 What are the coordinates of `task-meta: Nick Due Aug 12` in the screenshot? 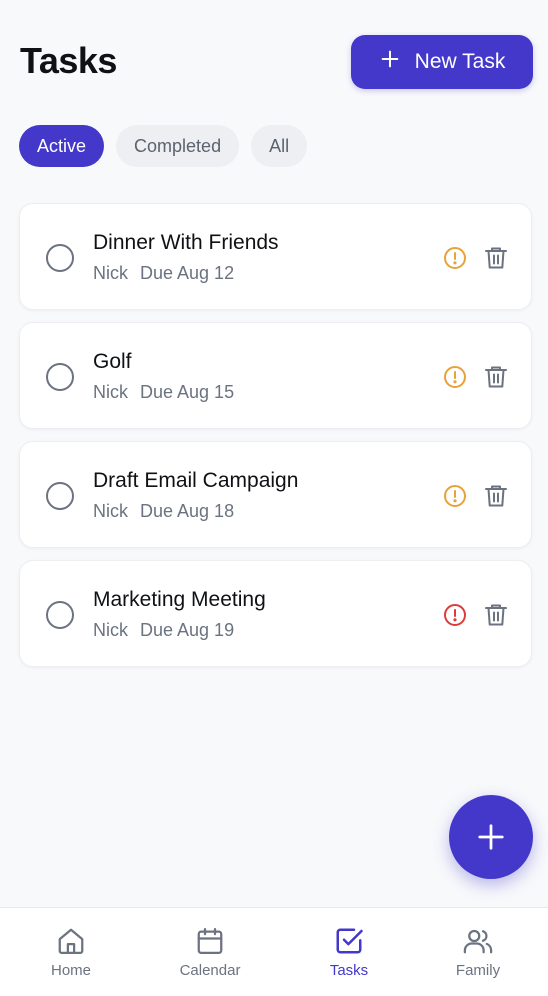 It's located at (163, 273).